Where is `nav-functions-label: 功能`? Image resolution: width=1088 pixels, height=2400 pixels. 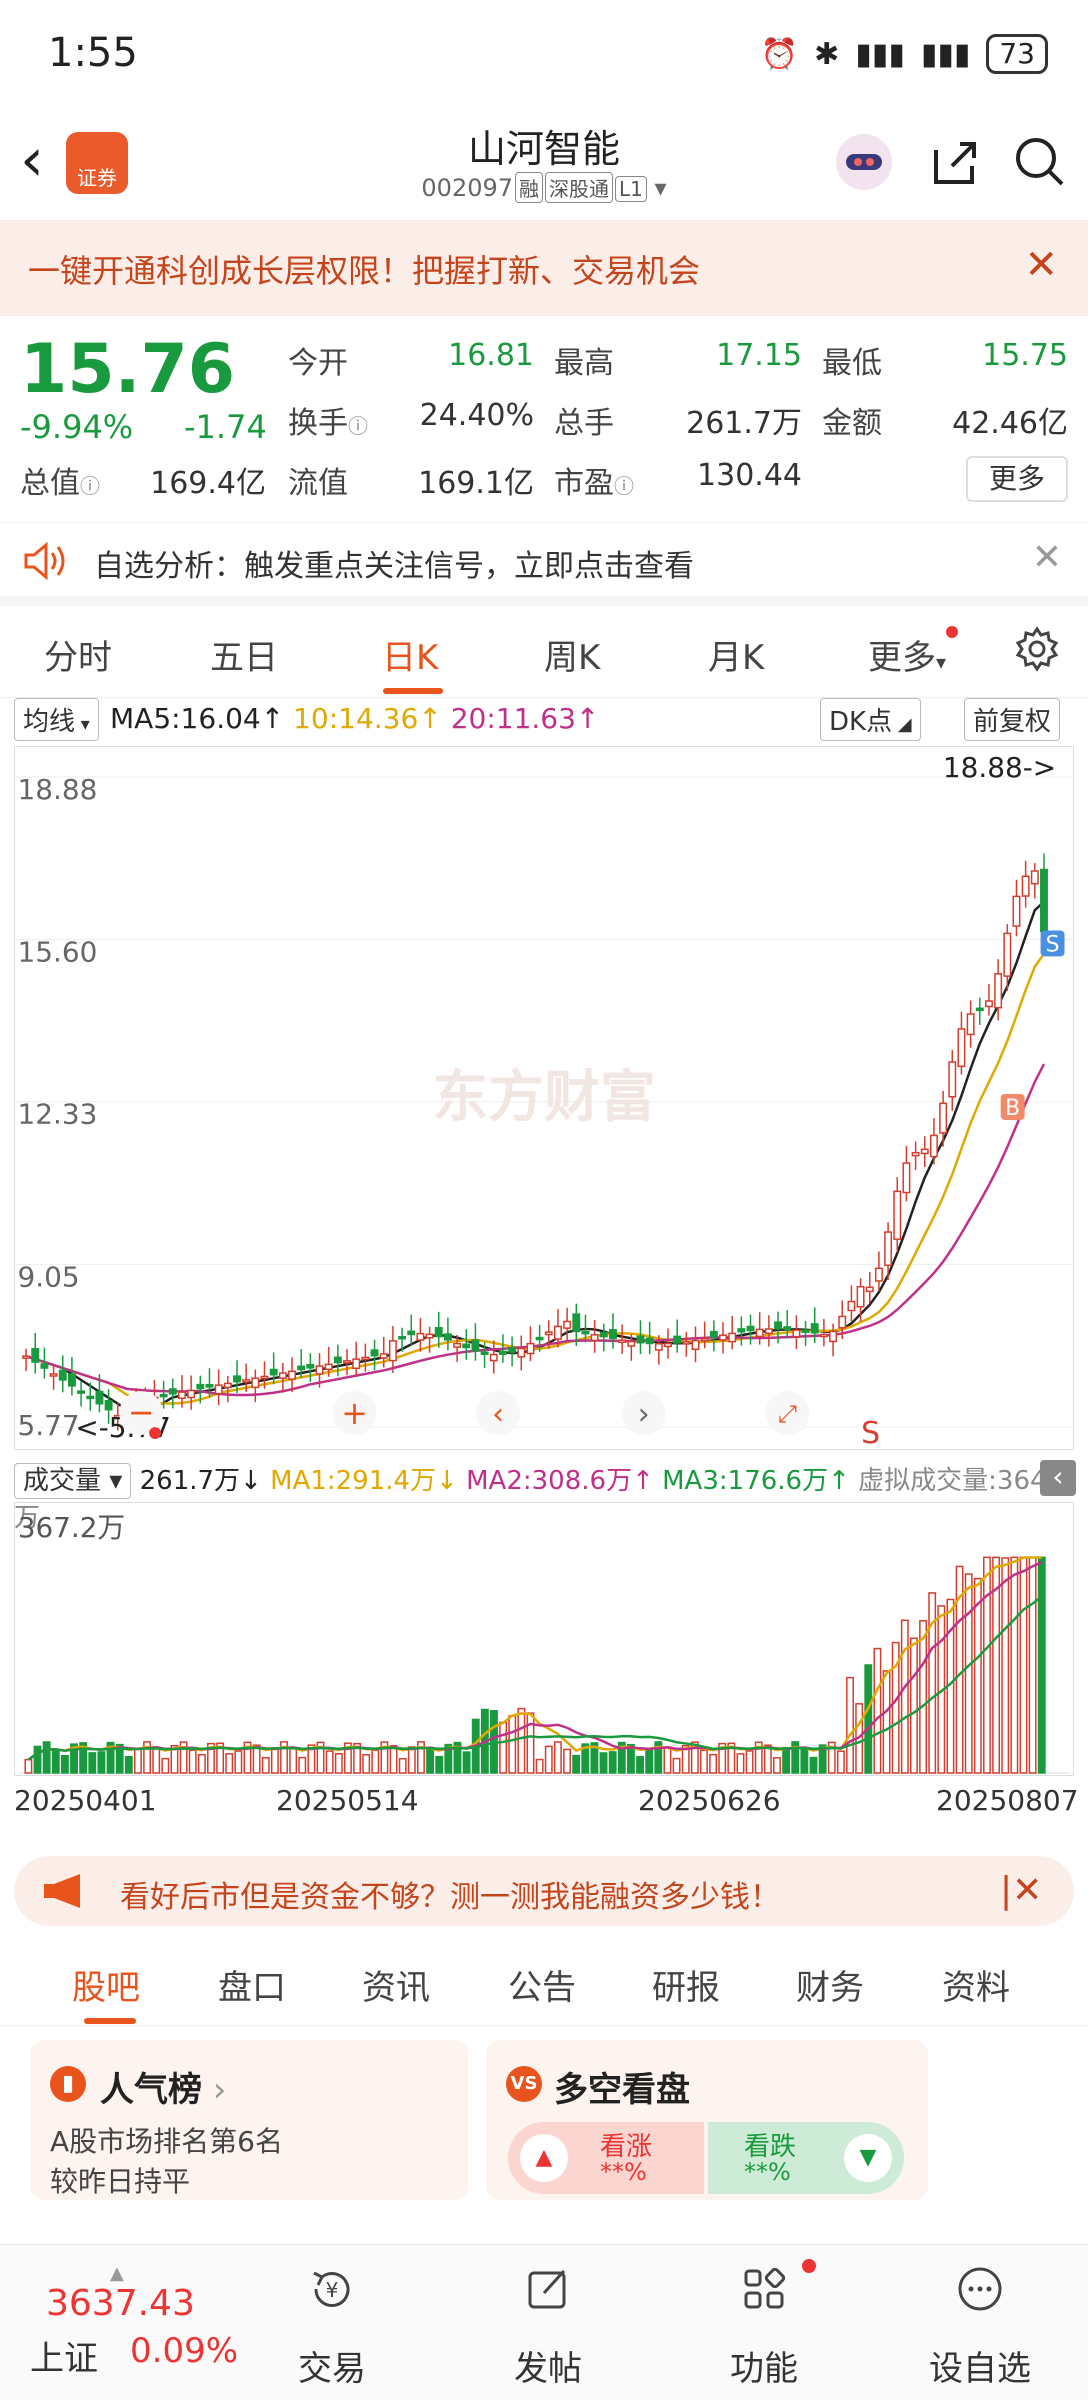
nav-functions-label: 功能 is located at coordinates (764, 2369).